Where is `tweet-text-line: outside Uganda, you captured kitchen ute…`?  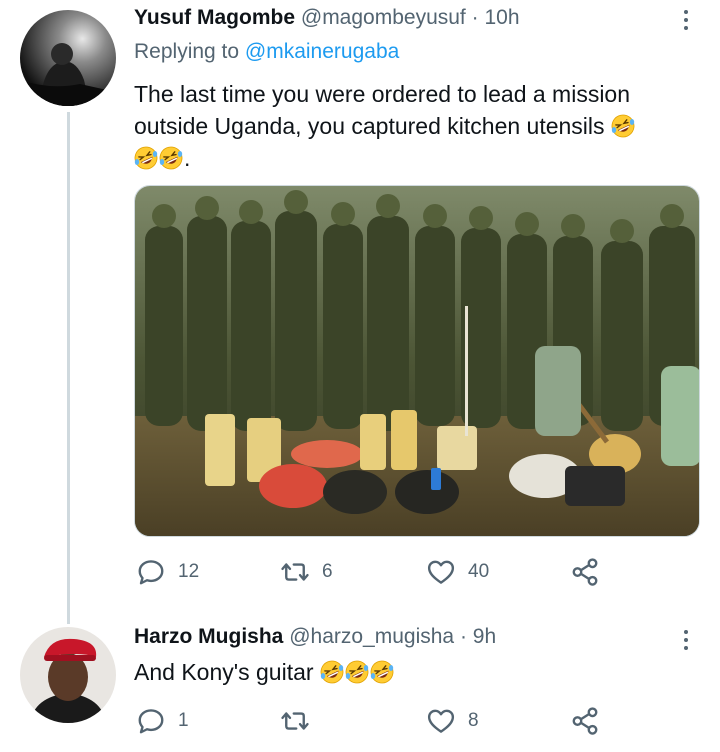
tweet-text-line: outside Uganda, you captured kitchen ute… is located at coordinates (369, 126).